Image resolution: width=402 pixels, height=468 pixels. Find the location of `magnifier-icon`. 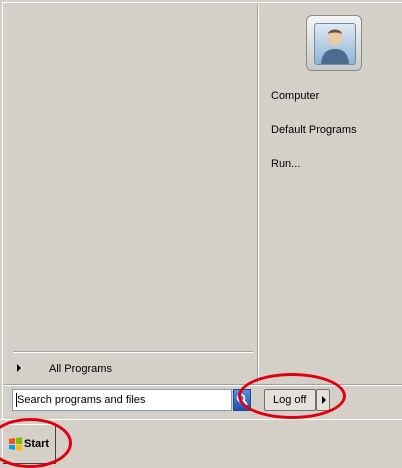

magnifier-icon is located at coordinates (242, 399).